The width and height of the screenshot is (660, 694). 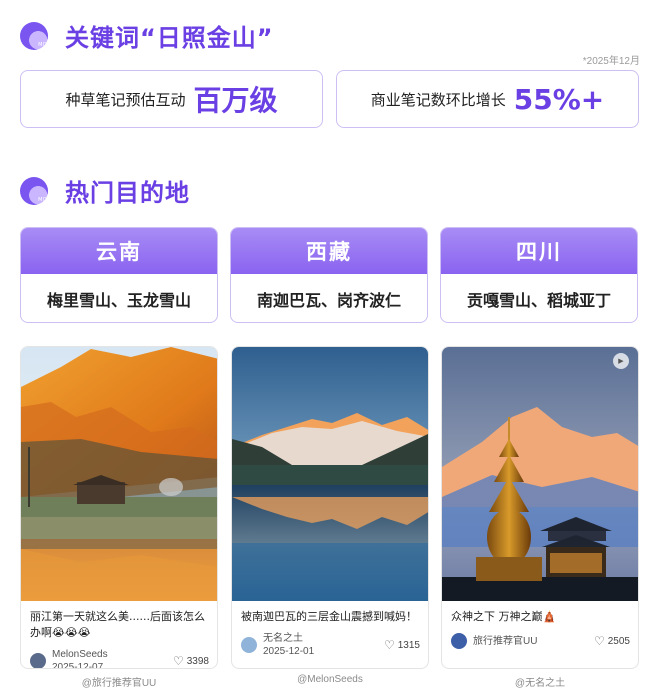 What do you see at coordinates (80, 654) in the screenshot?
I see `author-name: MelonSeeds` at bounding box center [80, 654].